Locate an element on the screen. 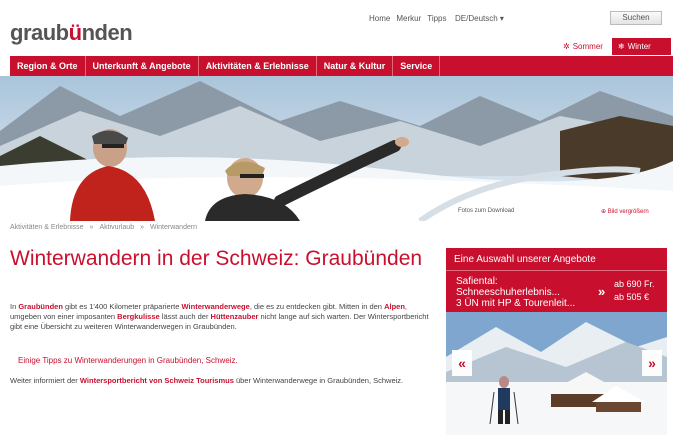 This screenshot has height=435, width=673. logo-text-1: graub is located at coordinates (39, 32).